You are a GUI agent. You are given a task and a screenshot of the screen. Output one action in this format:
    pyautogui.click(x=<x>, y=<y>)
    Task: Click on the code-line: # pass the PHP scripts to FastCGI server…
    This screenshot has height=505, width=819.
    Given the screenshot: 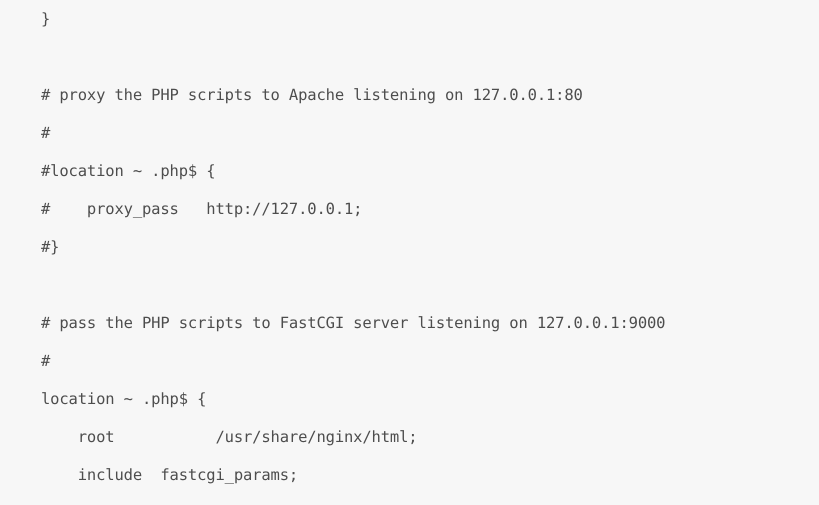 What is the action you would take?
    pyautogui.click(x=353, y=323)
    